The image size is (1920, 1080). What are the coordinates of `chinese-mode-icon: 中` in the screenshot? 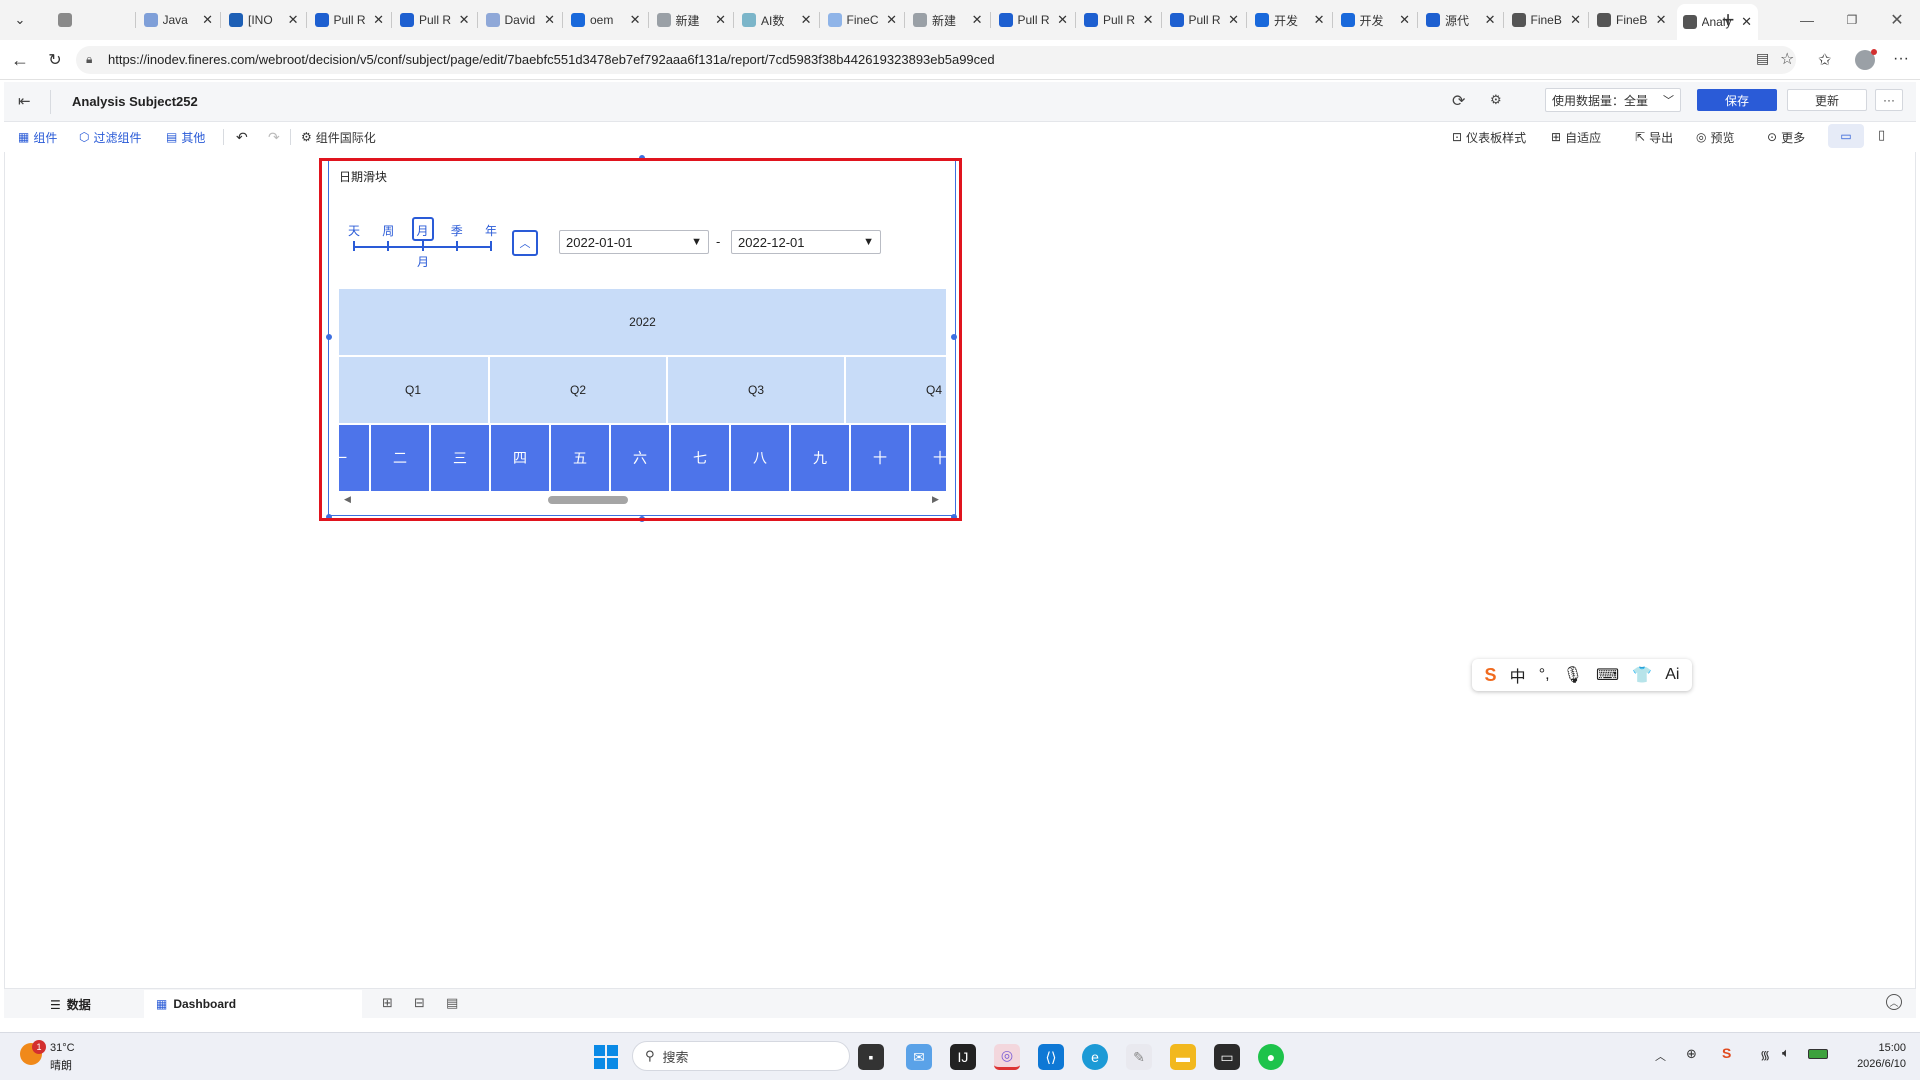 It's located at (1518, 675).